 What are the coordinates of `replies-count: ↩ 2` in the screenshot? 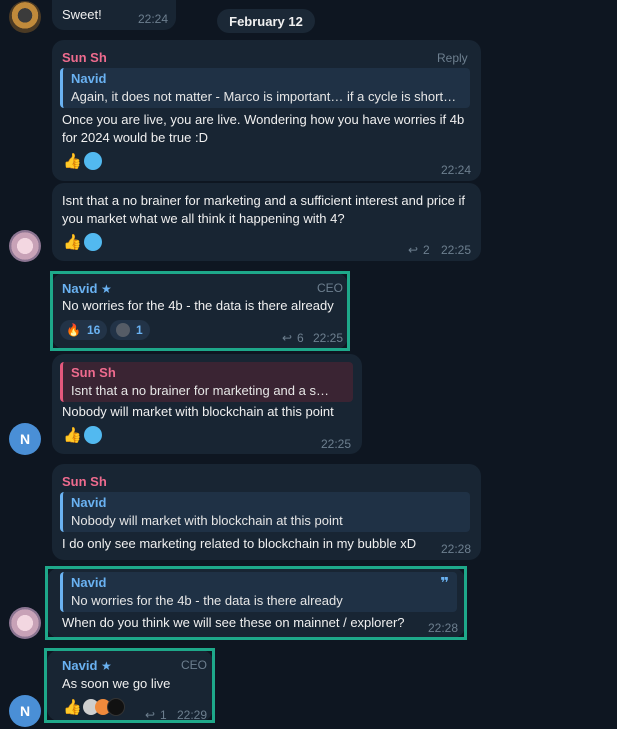 It's located at (418, 250).